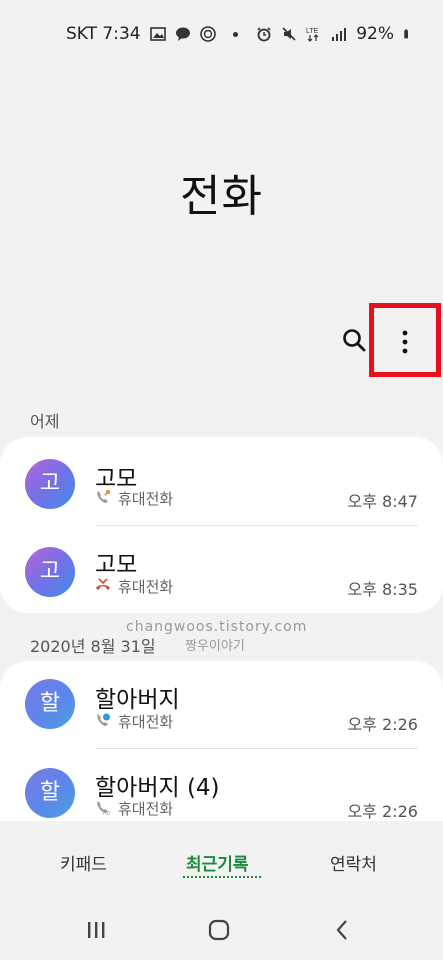 Image resolution: width=443 pixels, height=960 pixels. Describe the element at coordinates (406, 34) in the screenshot. I see `battery-icon` at that location.